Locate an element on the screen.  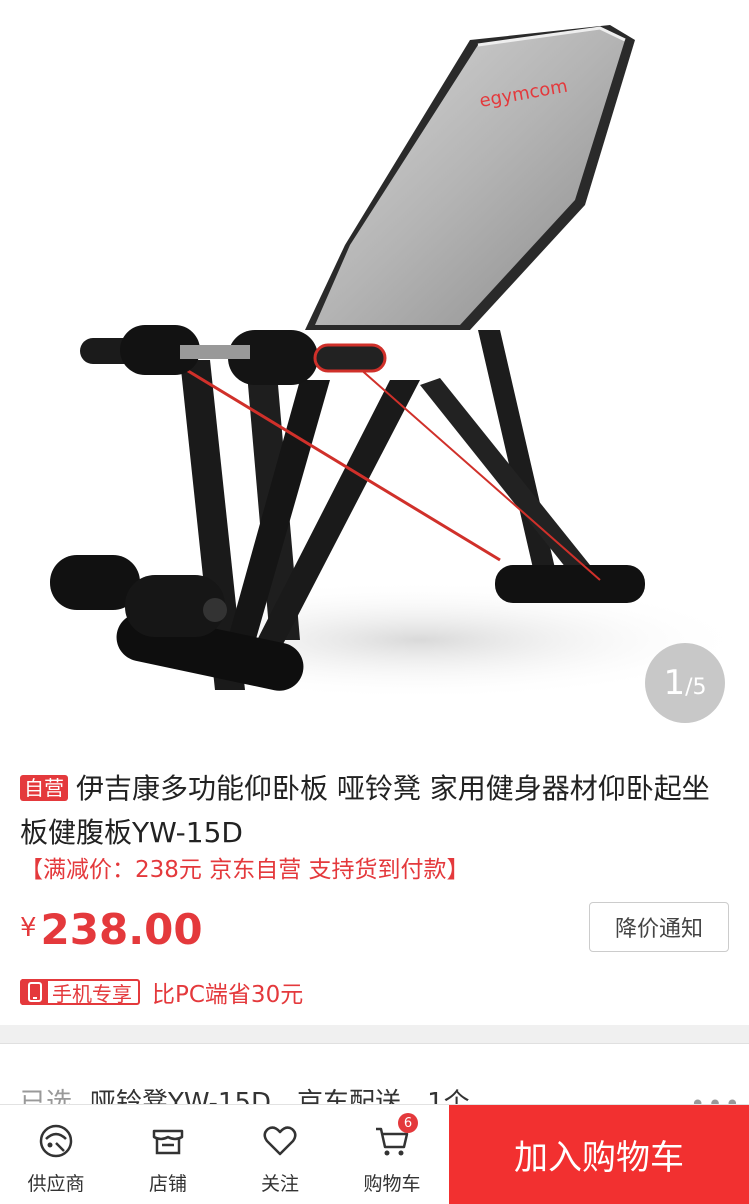
supplier-button: 供应商 is located at coordinates (56, 1154).